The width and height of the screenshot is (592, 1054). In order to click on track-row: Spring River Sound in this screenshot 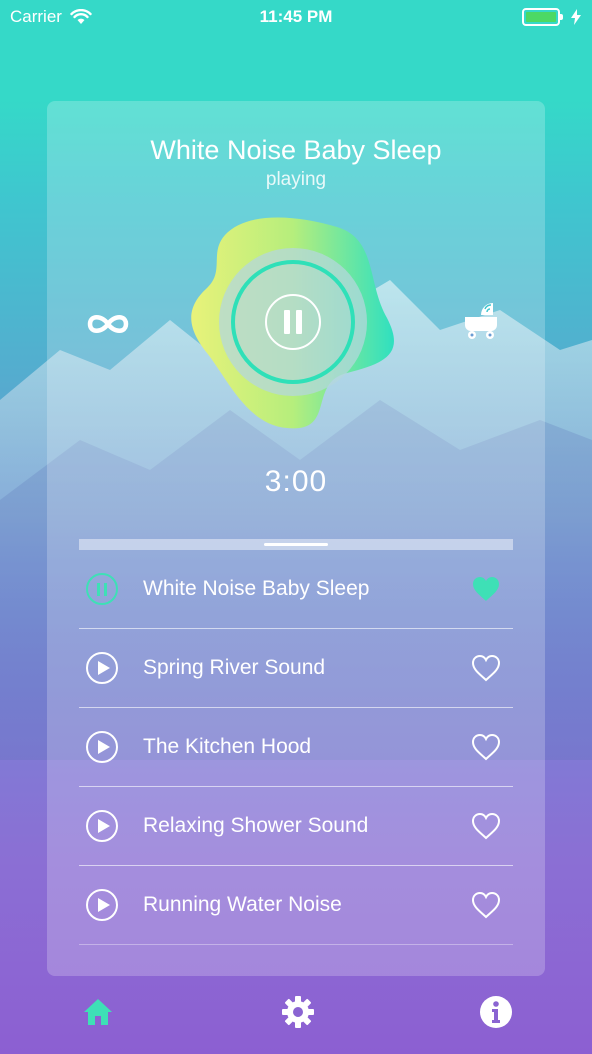, I will do `click(296, 668)`.